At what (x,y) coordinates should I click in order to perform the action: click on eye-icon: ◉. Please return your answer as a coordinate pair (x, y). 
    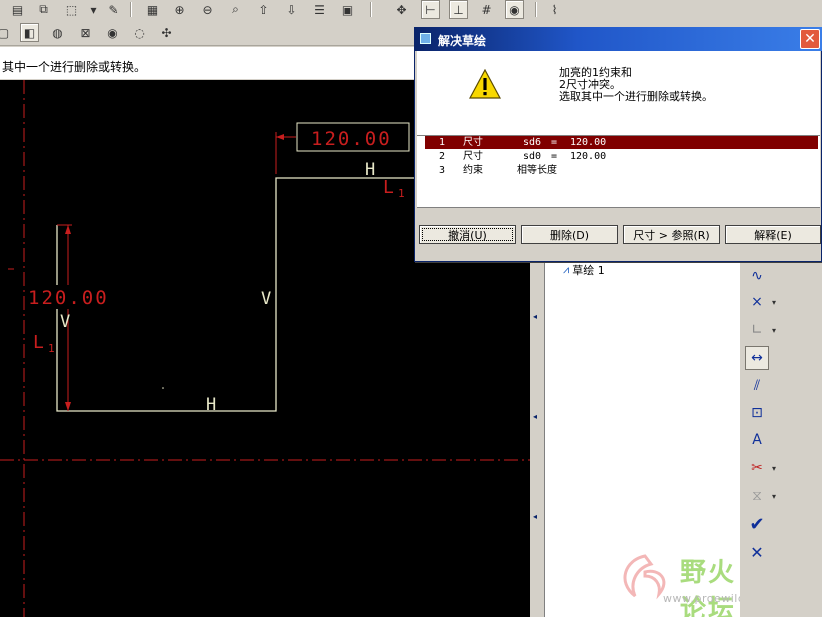
    Looking at the image, I should click on (112, 32).